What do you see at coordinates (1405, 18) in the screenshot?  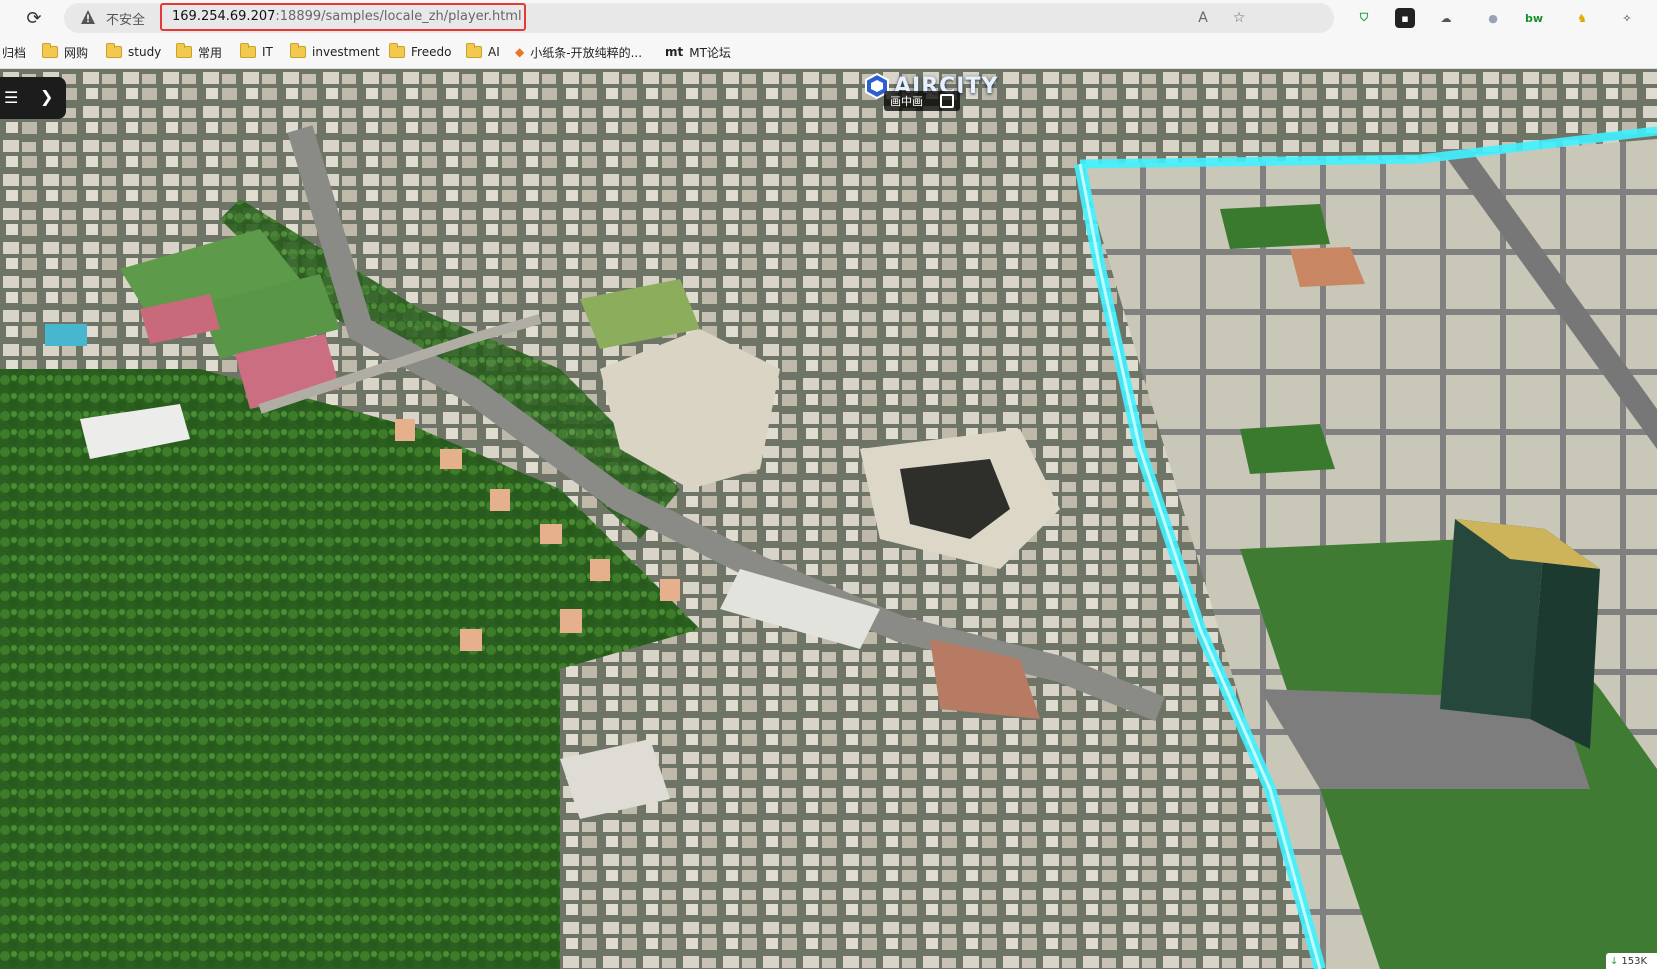 I see `extension-dark-icon: ▪` at bounding box center [1405, 18].